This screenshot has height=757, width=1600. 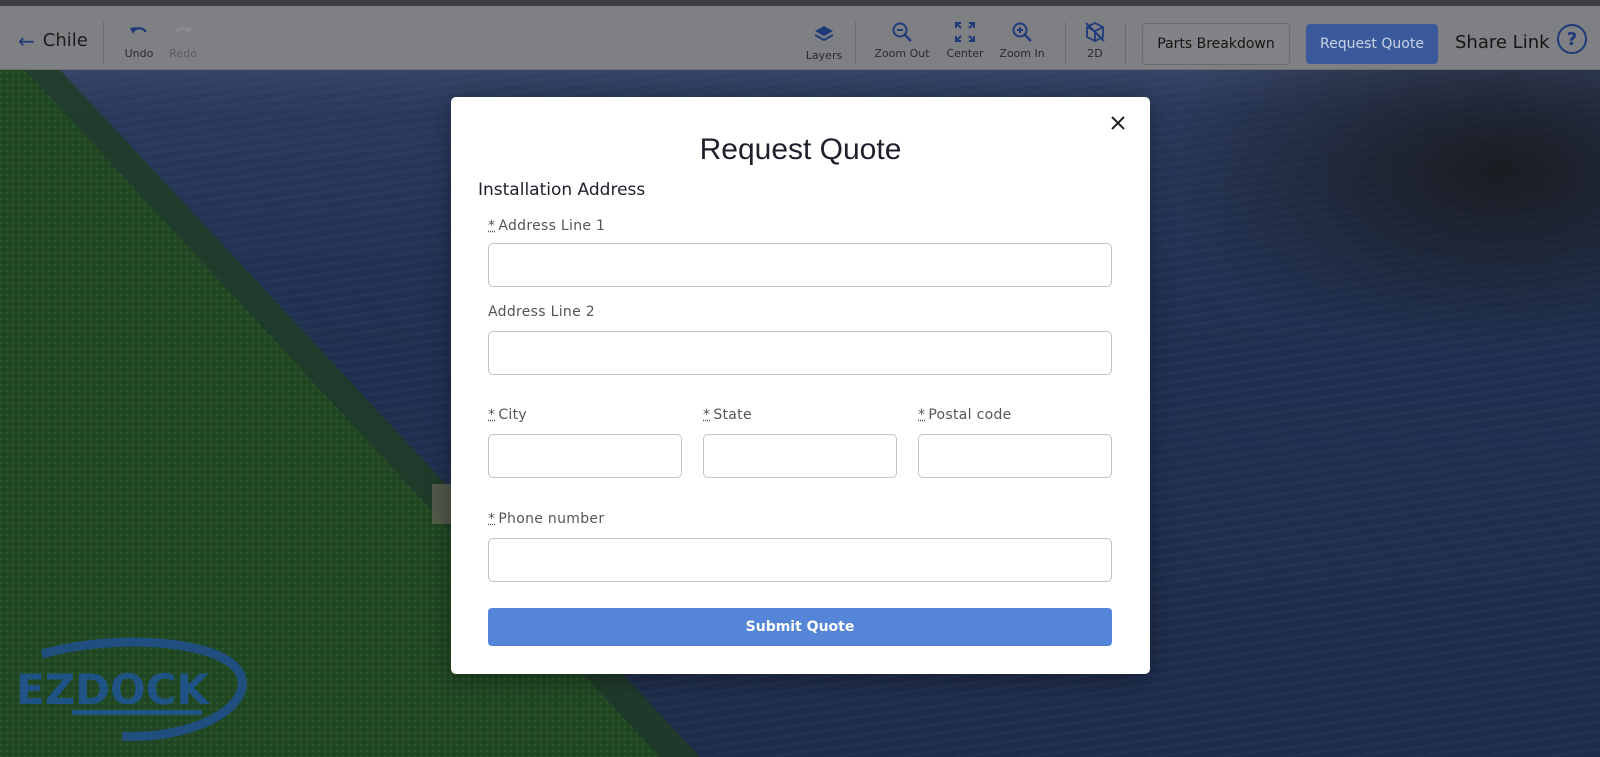 I want to click on view-2d-button: 2D, so click(x=1095, y=40).